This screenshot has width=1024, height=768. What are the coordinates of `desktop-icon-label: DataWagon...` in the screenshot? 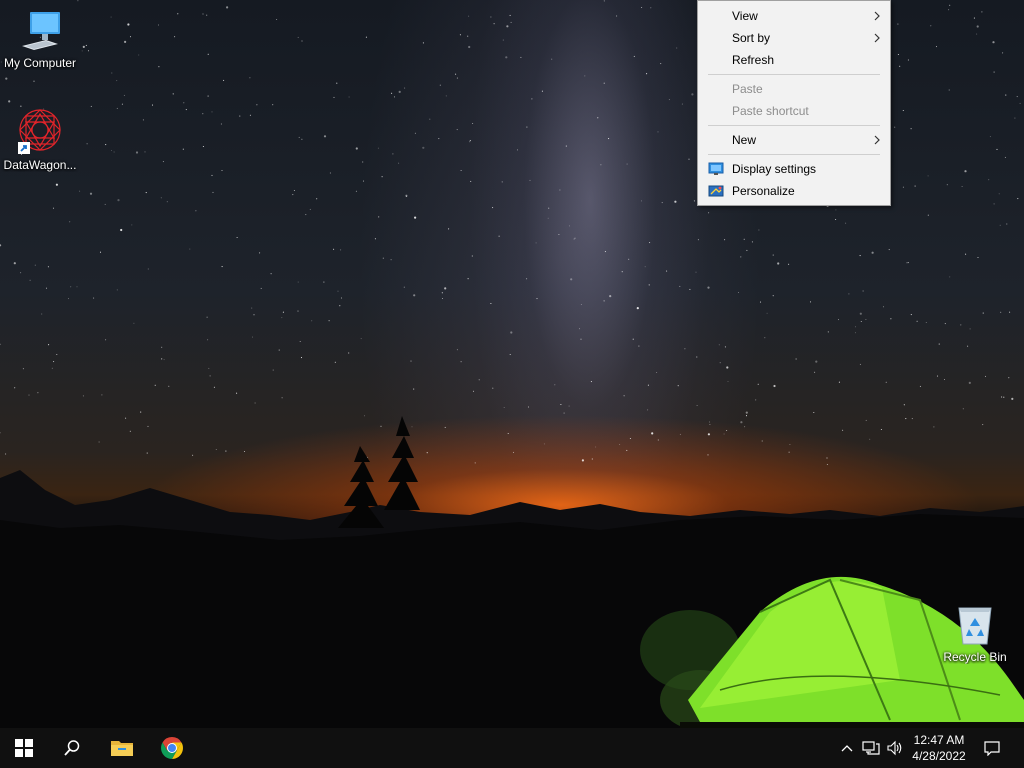 It's located at (40, 165).